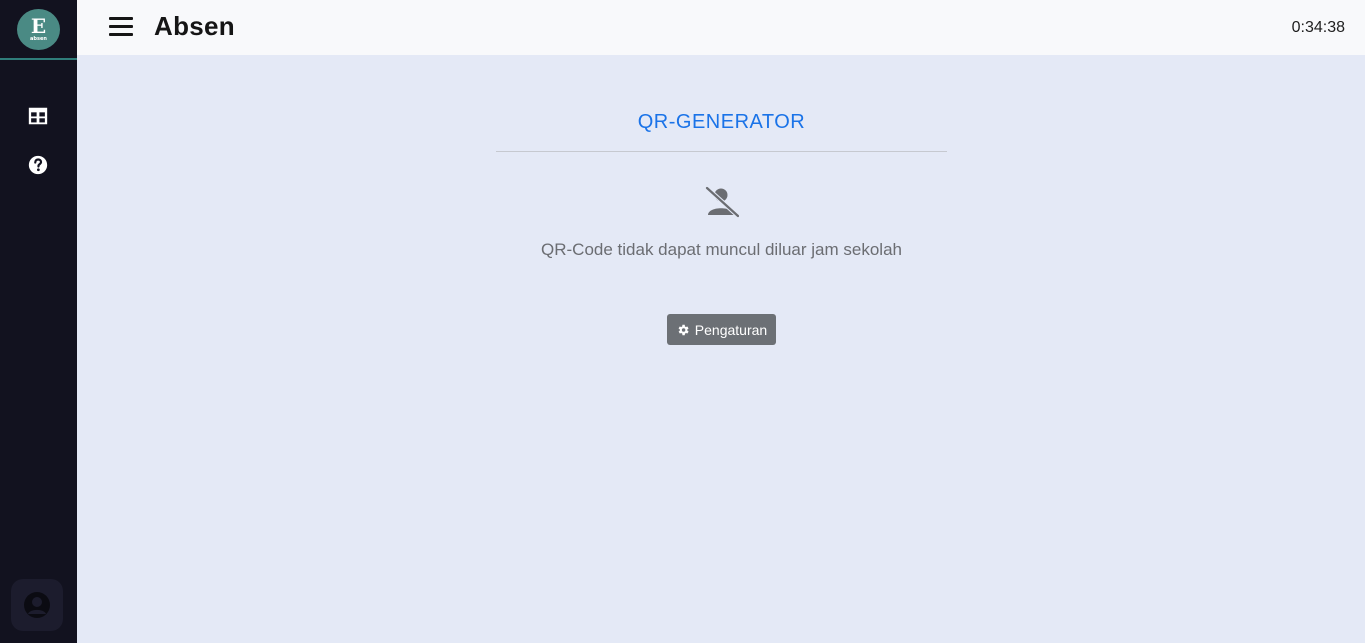  What do you see at coordinates (38, 321) in the screenshot?
I see `sidebar: E absen` at bounding box center [38, 321].